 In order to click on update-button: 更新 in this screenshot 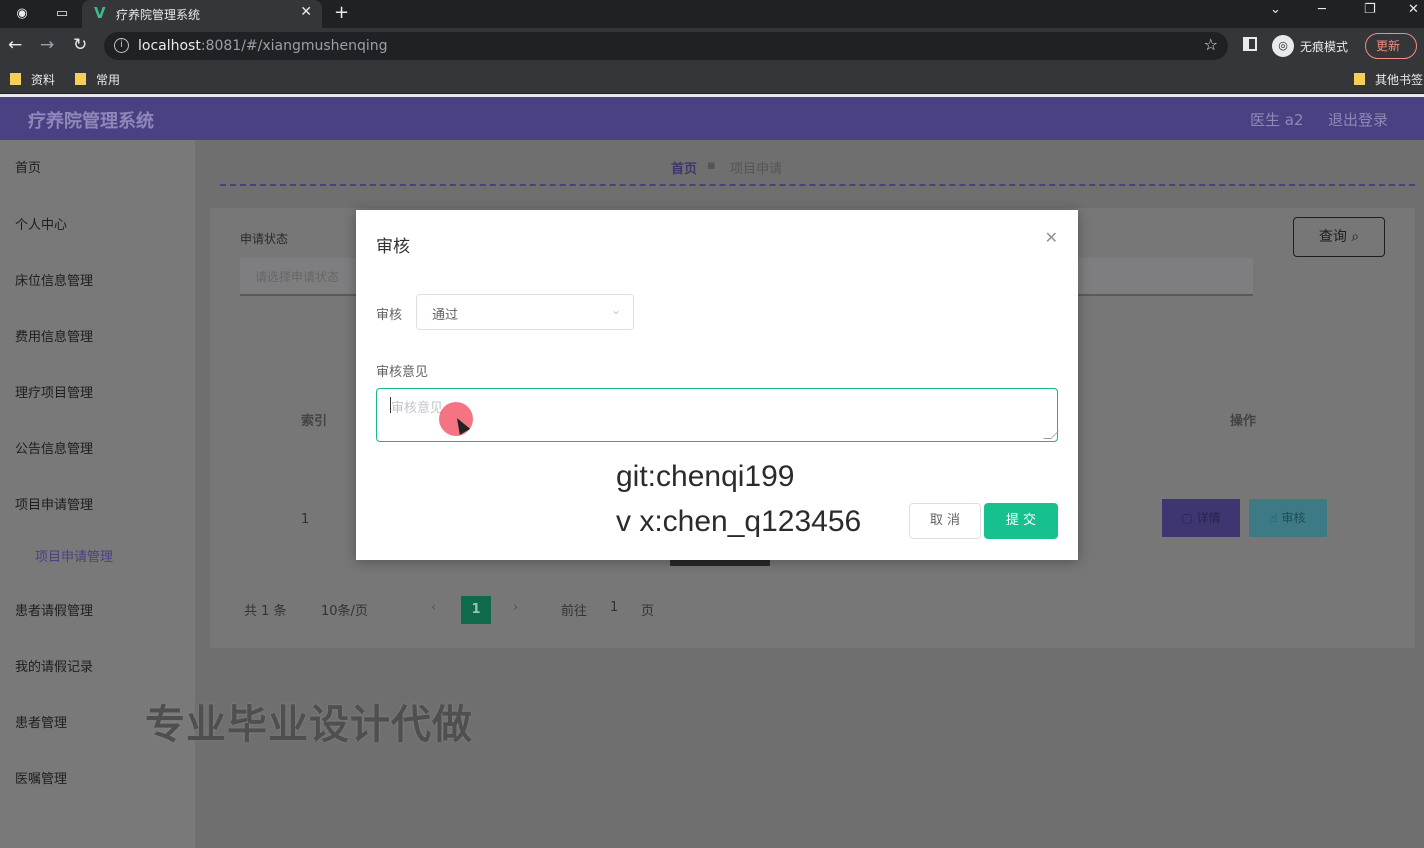, I will do `click(1391, 46)`.